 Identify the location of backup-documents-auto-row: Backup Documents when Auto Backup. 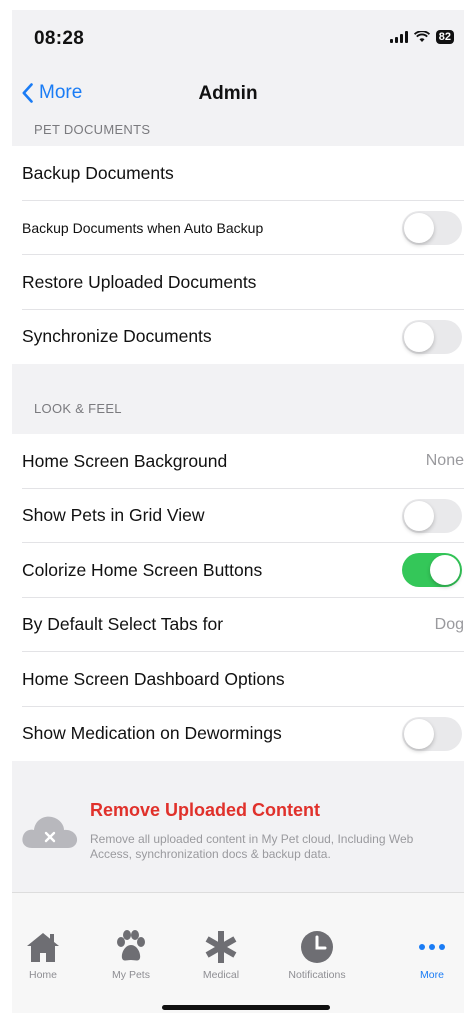
(238, 228).